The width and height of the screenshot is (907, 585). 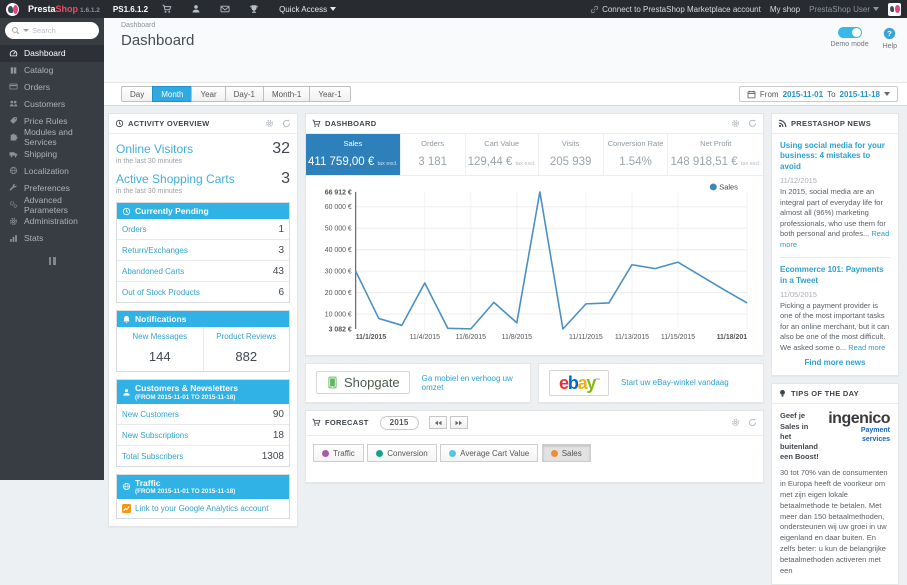 I want to click on sidebar-item-advanced-parameters: Advanced Parameters, so click(x=52, y=204).